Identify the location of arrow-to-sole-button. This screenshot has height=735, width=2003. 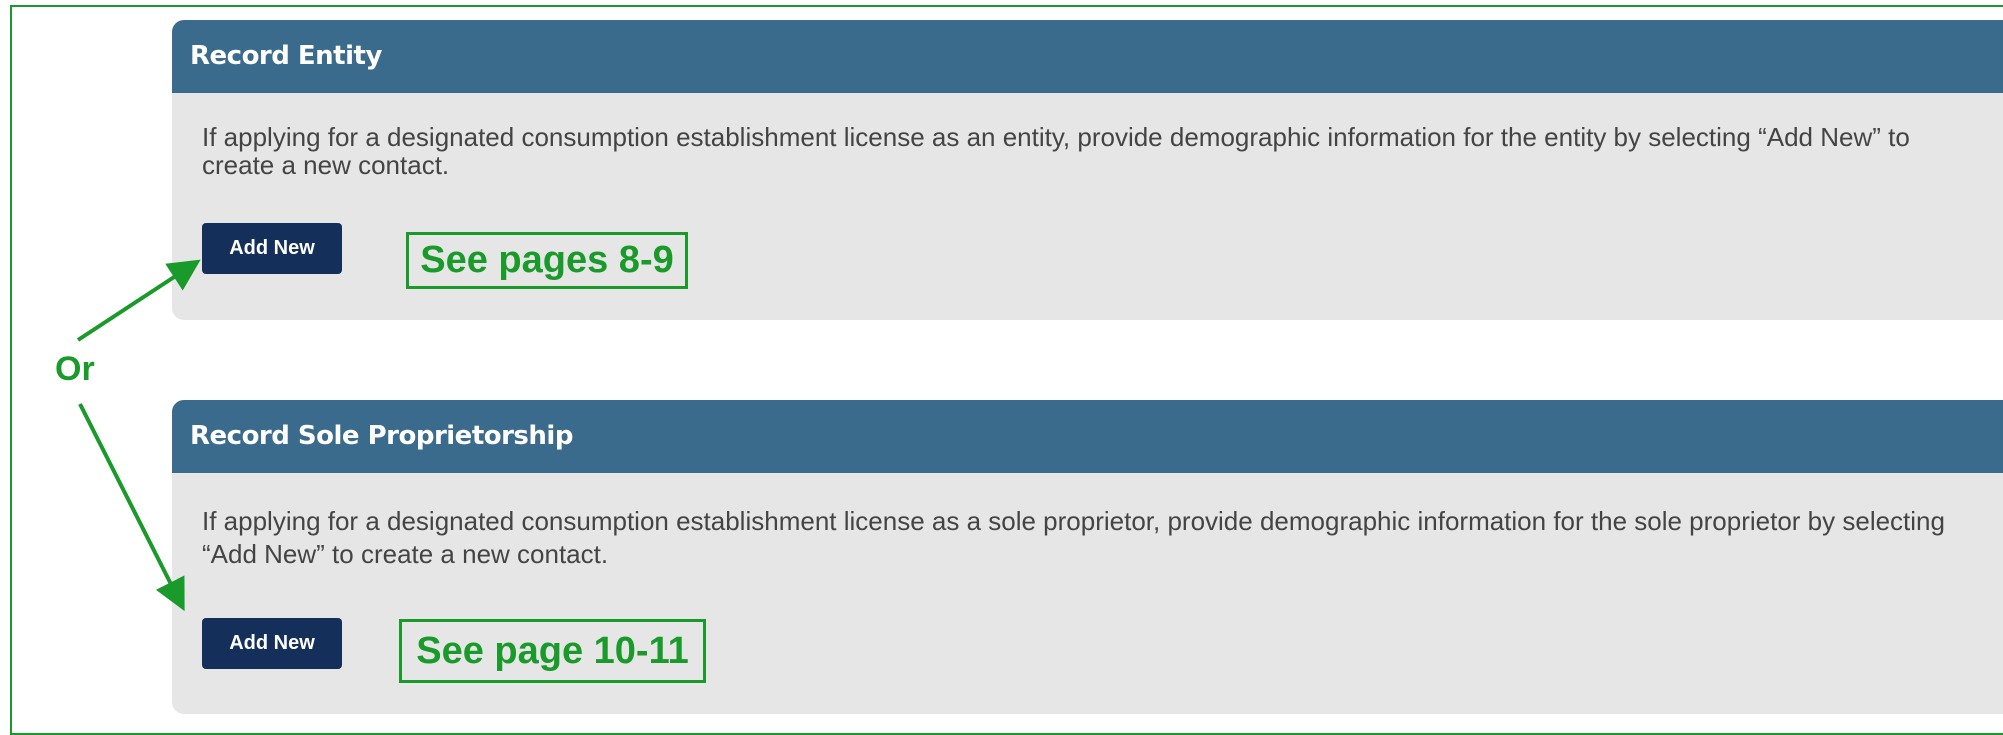
(131, 507).